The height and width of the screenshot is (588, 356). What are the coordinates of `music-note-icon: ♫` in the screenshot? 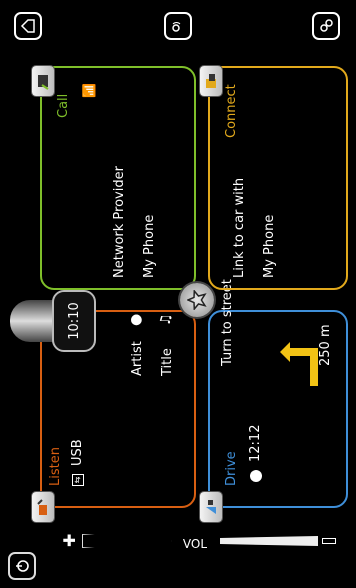 It's located at (166, 319).